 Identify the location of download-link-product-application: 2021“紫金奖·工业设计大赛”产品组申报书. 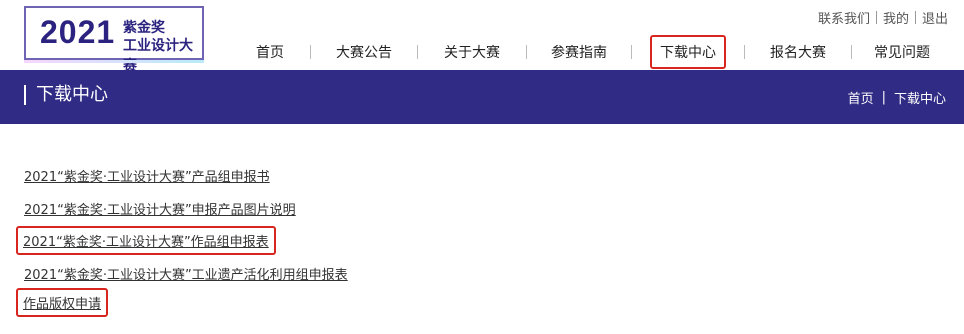
(147, 175).